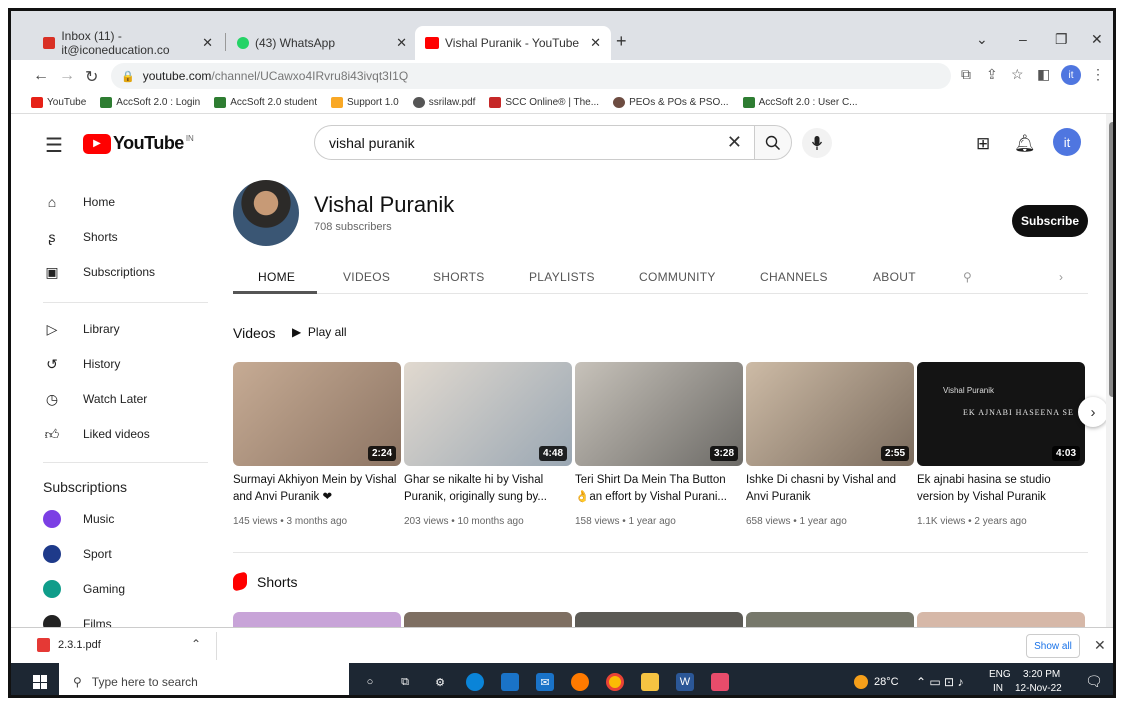 This screenshot has width=1124, height=706. What do you see at coordinates (1017, 74) in the screenshot?
I see `bookmark-star-icon: ☆` at bounding box center [1017, 74].